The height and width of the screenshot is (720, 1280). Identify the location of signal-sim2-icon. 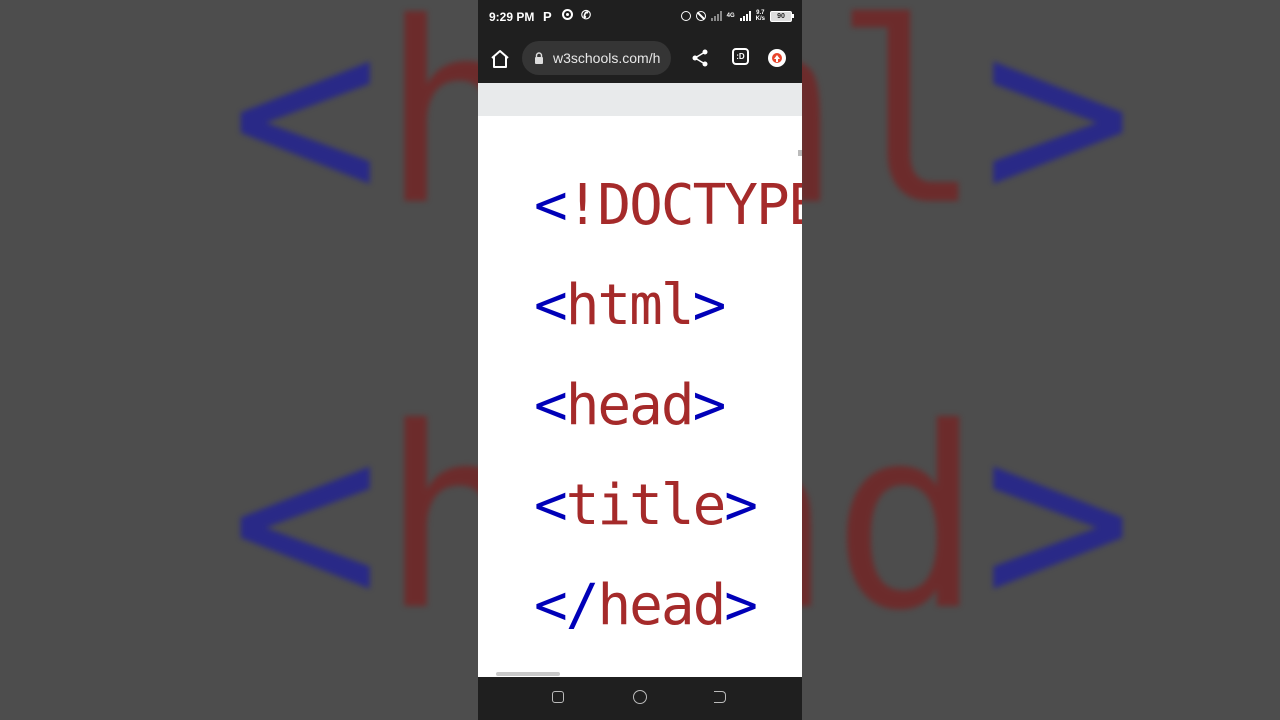
(745, 16).